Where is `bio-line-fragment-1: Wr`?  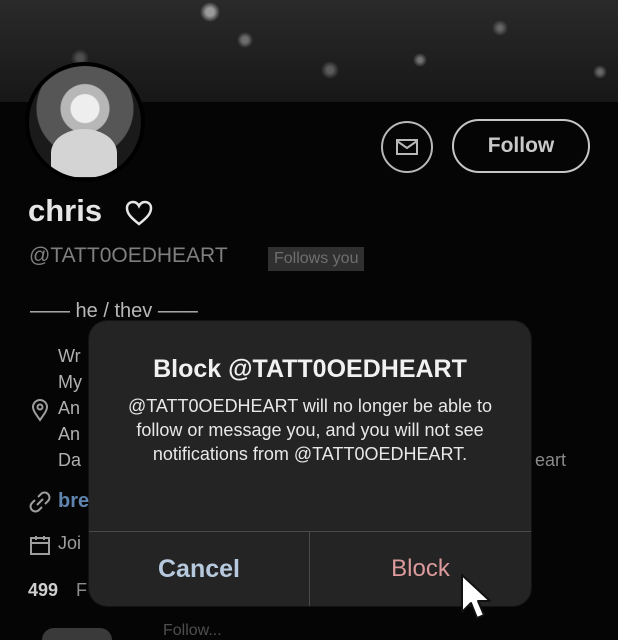
bio-line-fragment-1: Wr is located at coordinates (69, 356).